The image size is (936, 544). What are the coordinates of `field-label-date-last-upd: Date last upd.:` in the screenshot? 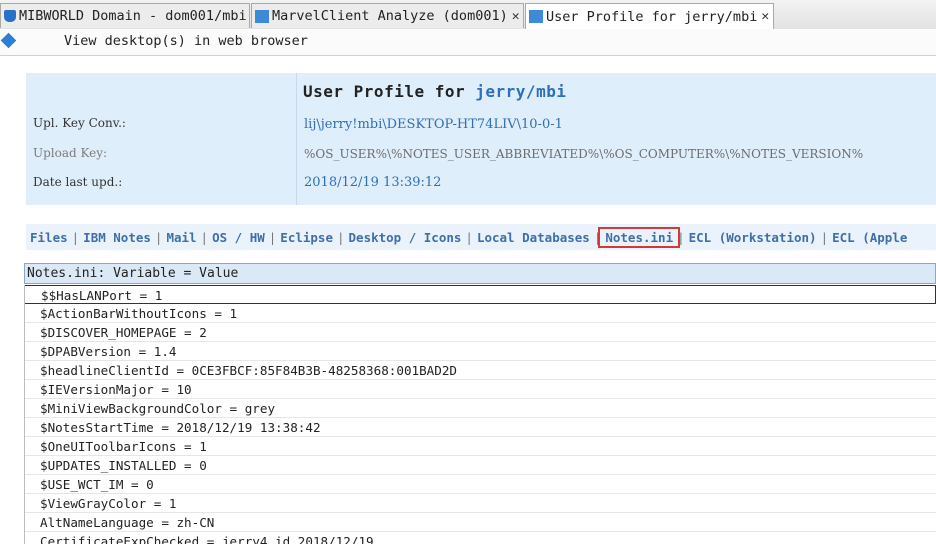 It's located at (78, 182).